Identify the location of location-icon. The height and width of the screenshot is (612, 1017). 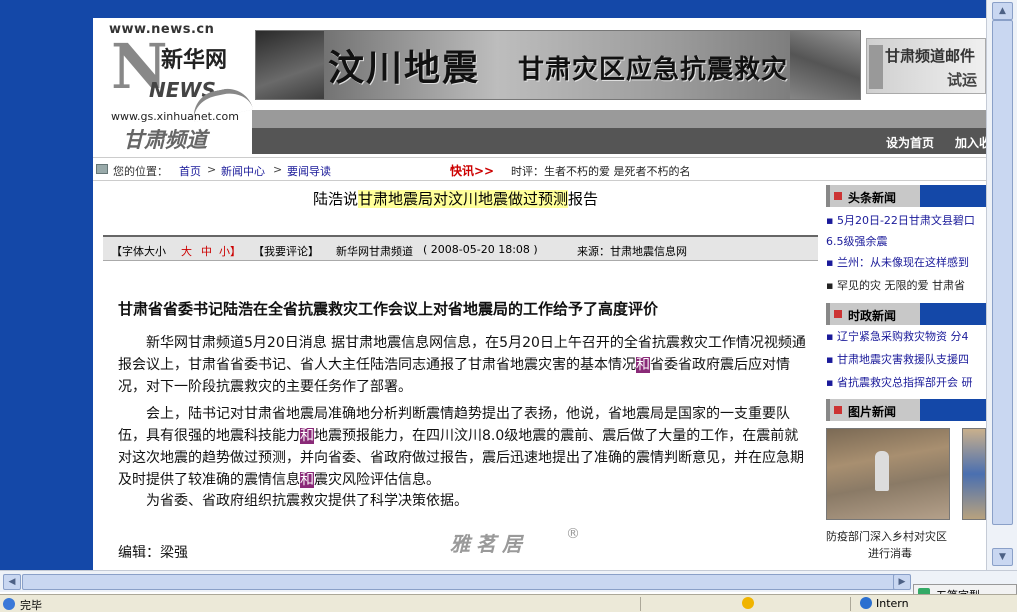
(102, 169).